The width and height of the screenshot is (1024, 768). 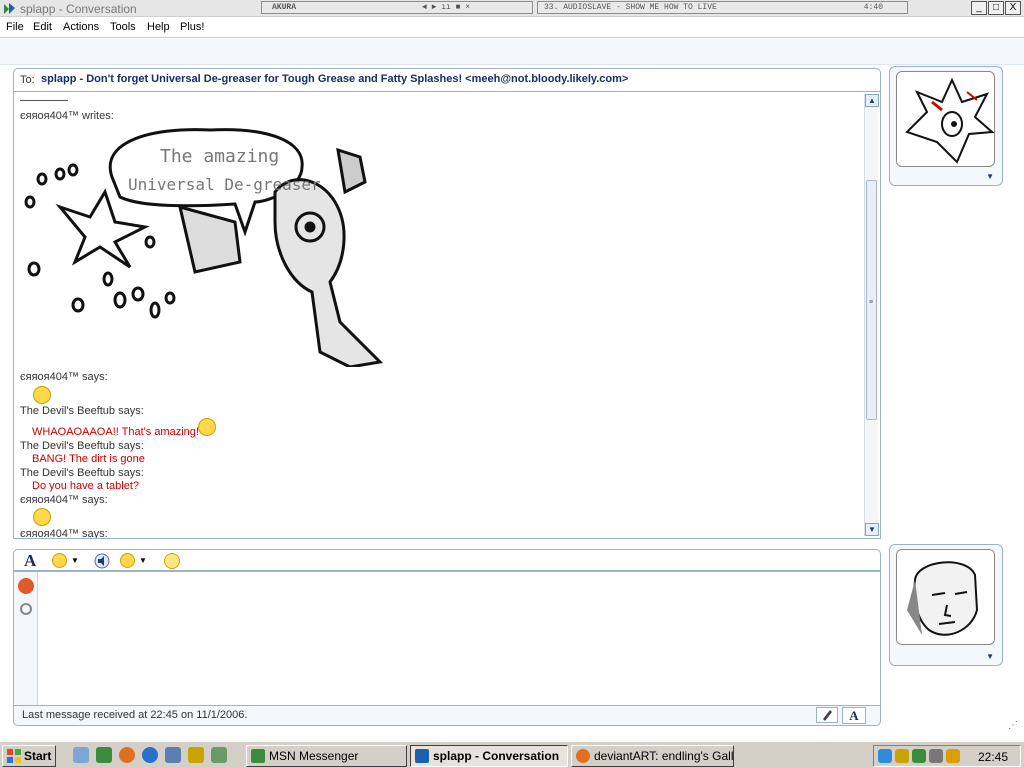 I want to click on message-text: Do you have a tablet?, so click(x=86, y=486).